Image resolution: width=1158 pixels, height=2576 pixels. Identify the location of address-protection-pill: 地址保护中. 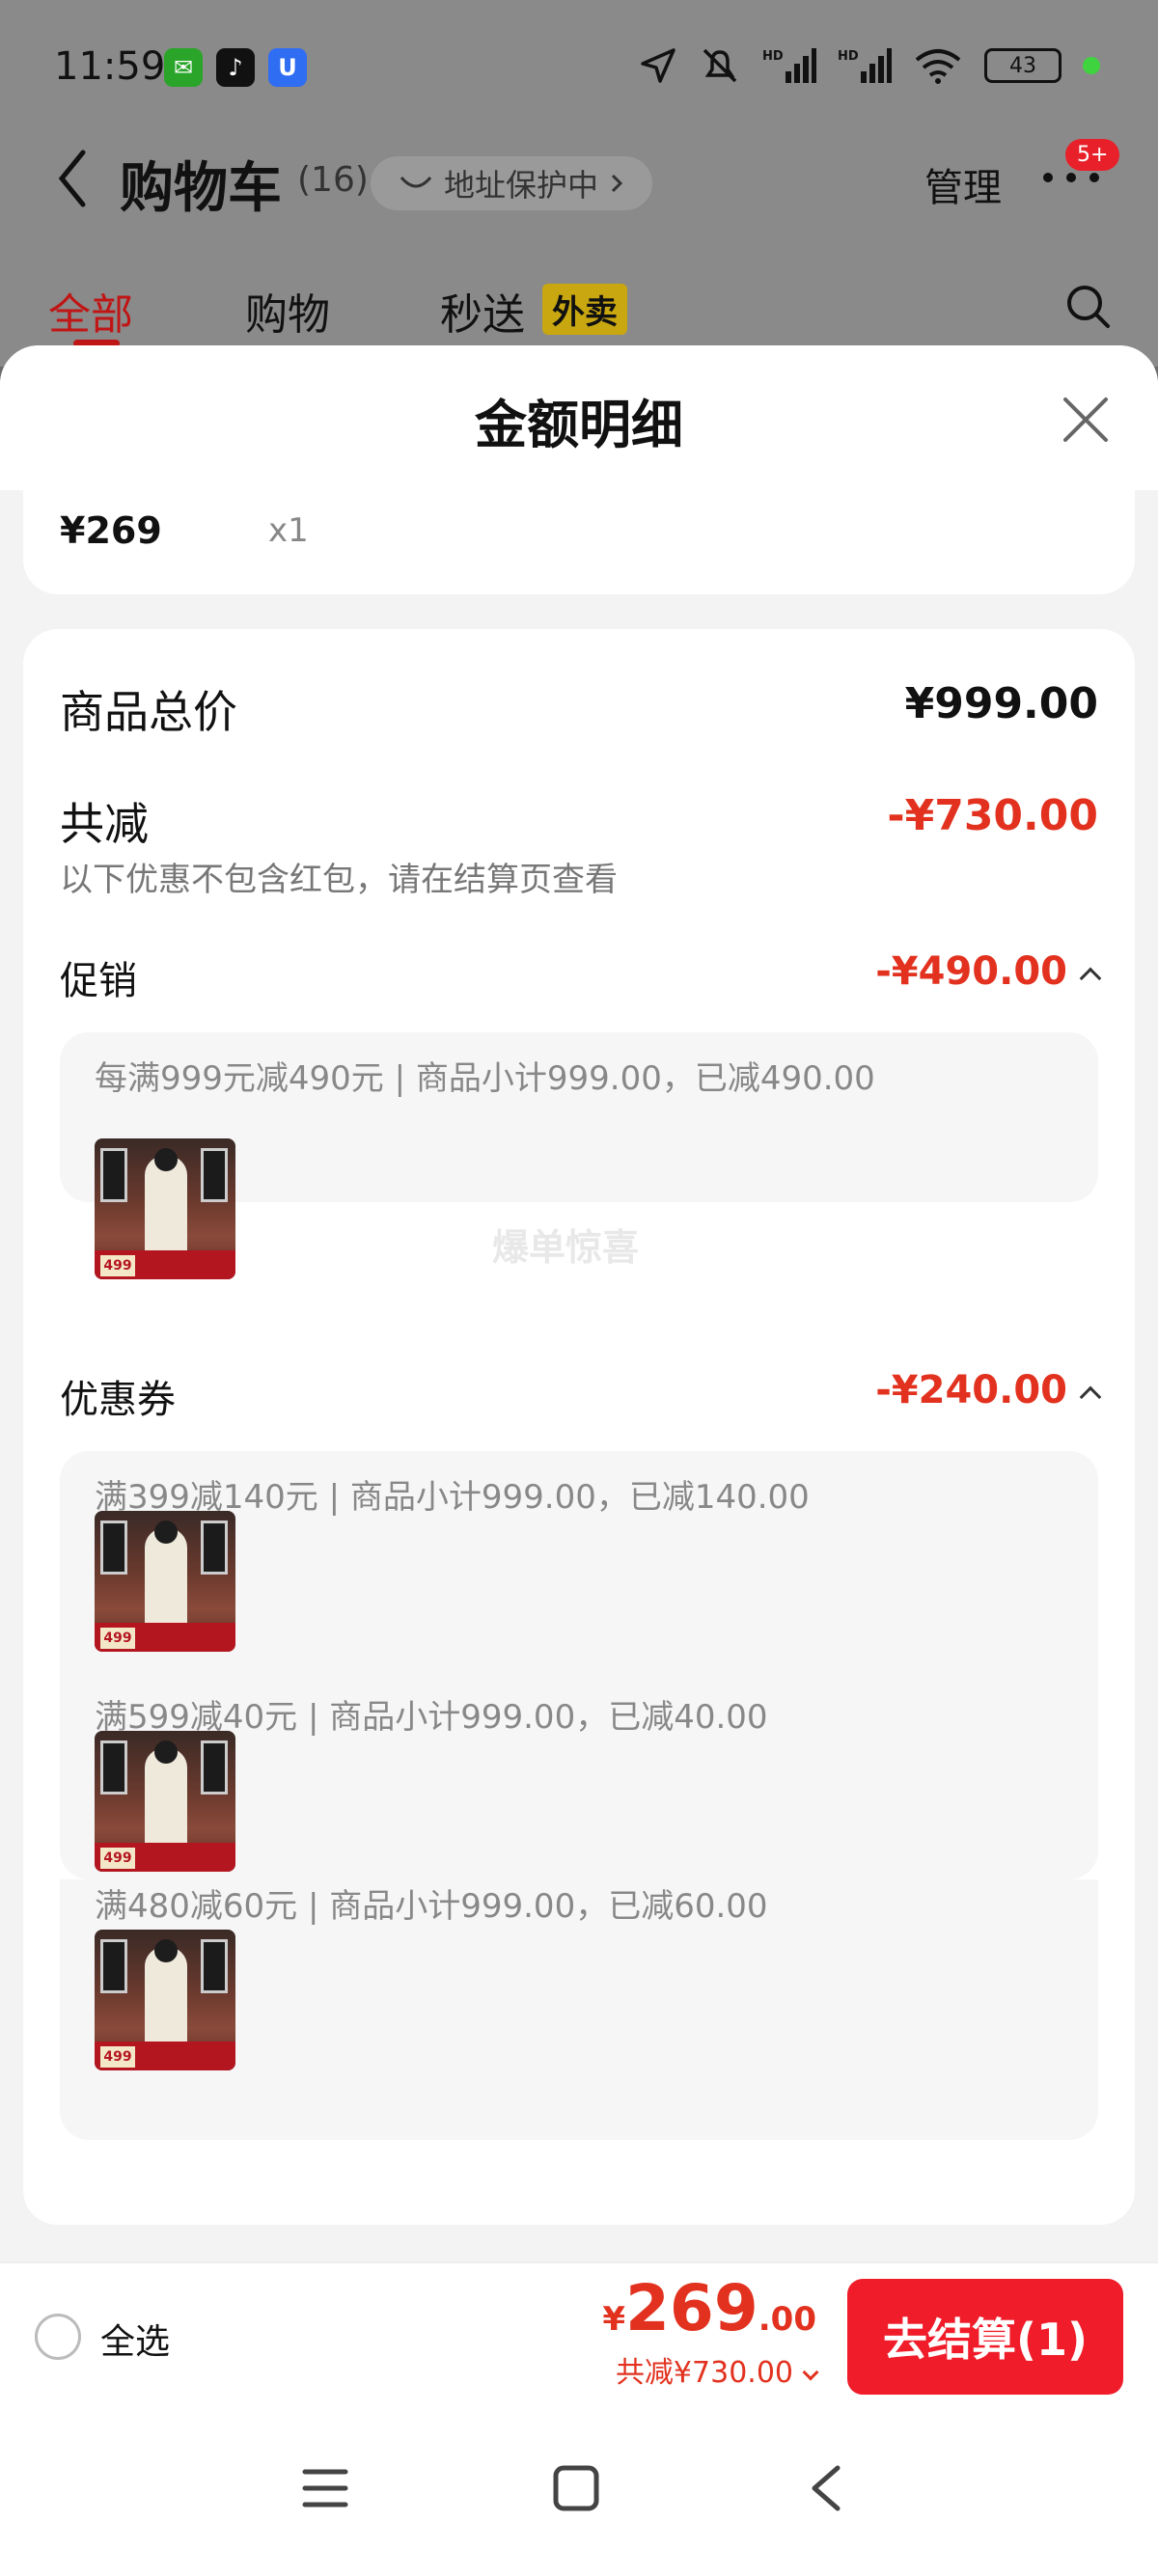
(512, 183).